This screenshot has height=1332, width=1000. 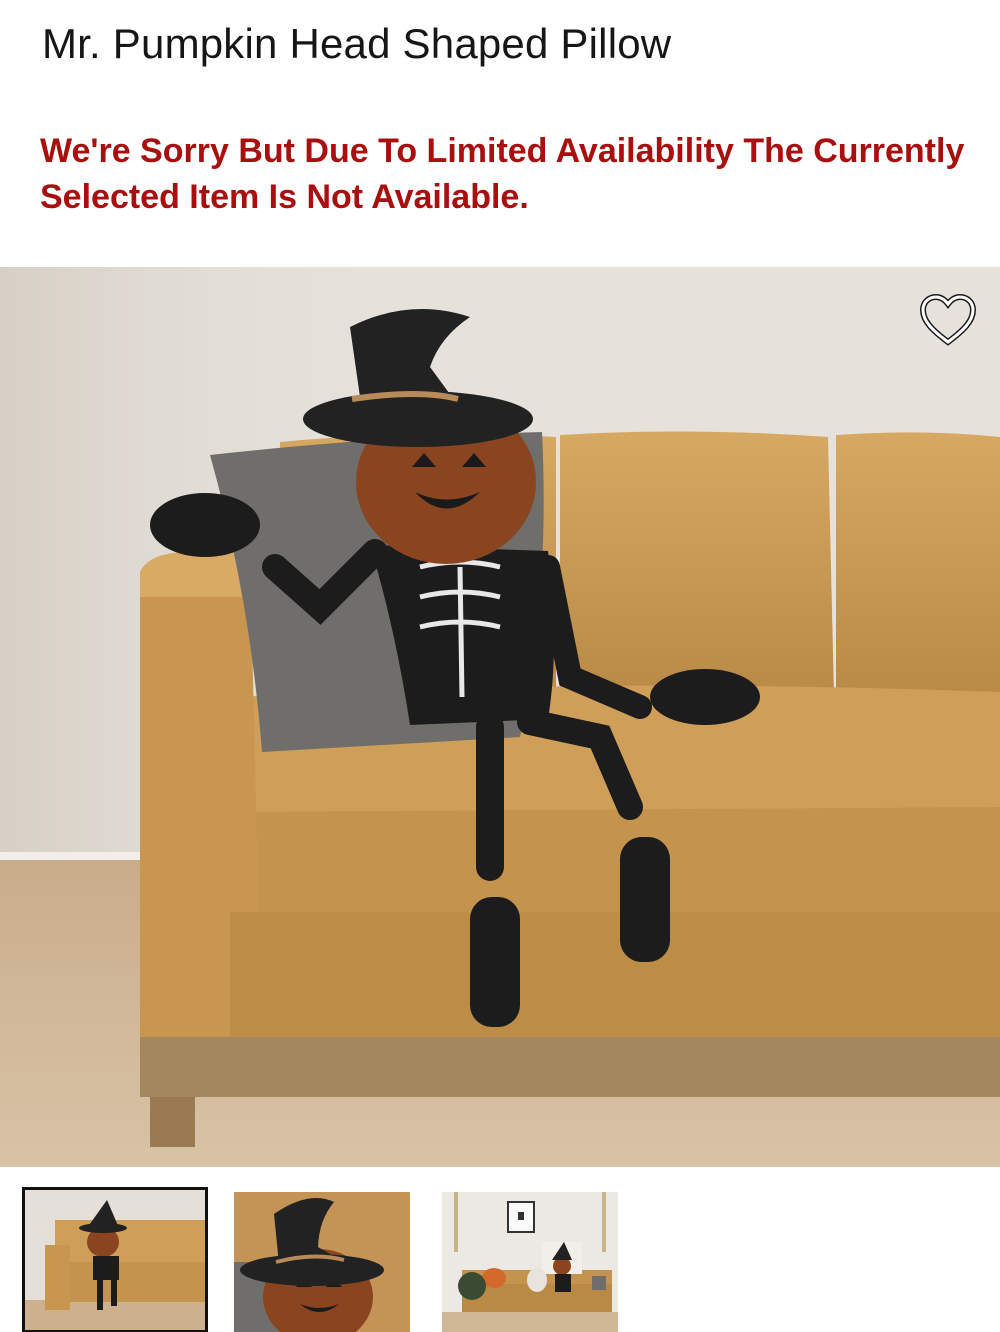 I want to click on heart-outline-icon, so click(x=948, y=320).